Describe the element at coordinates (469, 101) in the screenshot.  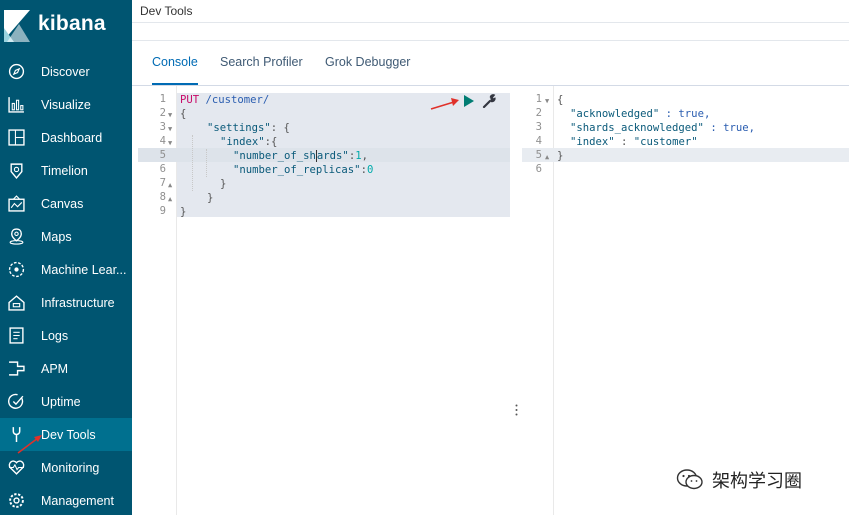
I see `run-request-button` at that location.